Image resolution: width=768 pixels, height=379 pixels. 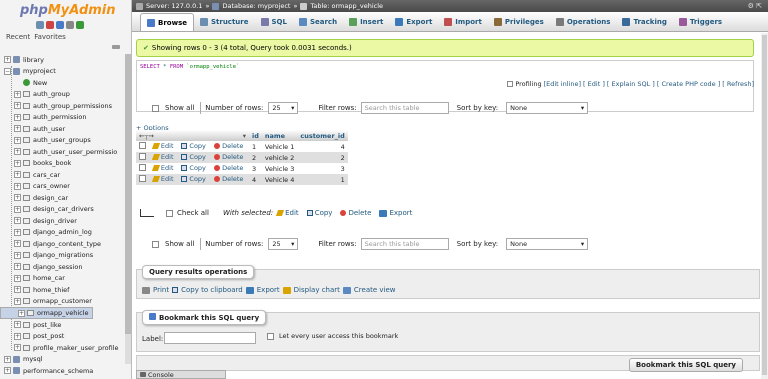 I want to click on nav-item-auth-user: + auth_user, so click(x=65, y=129).